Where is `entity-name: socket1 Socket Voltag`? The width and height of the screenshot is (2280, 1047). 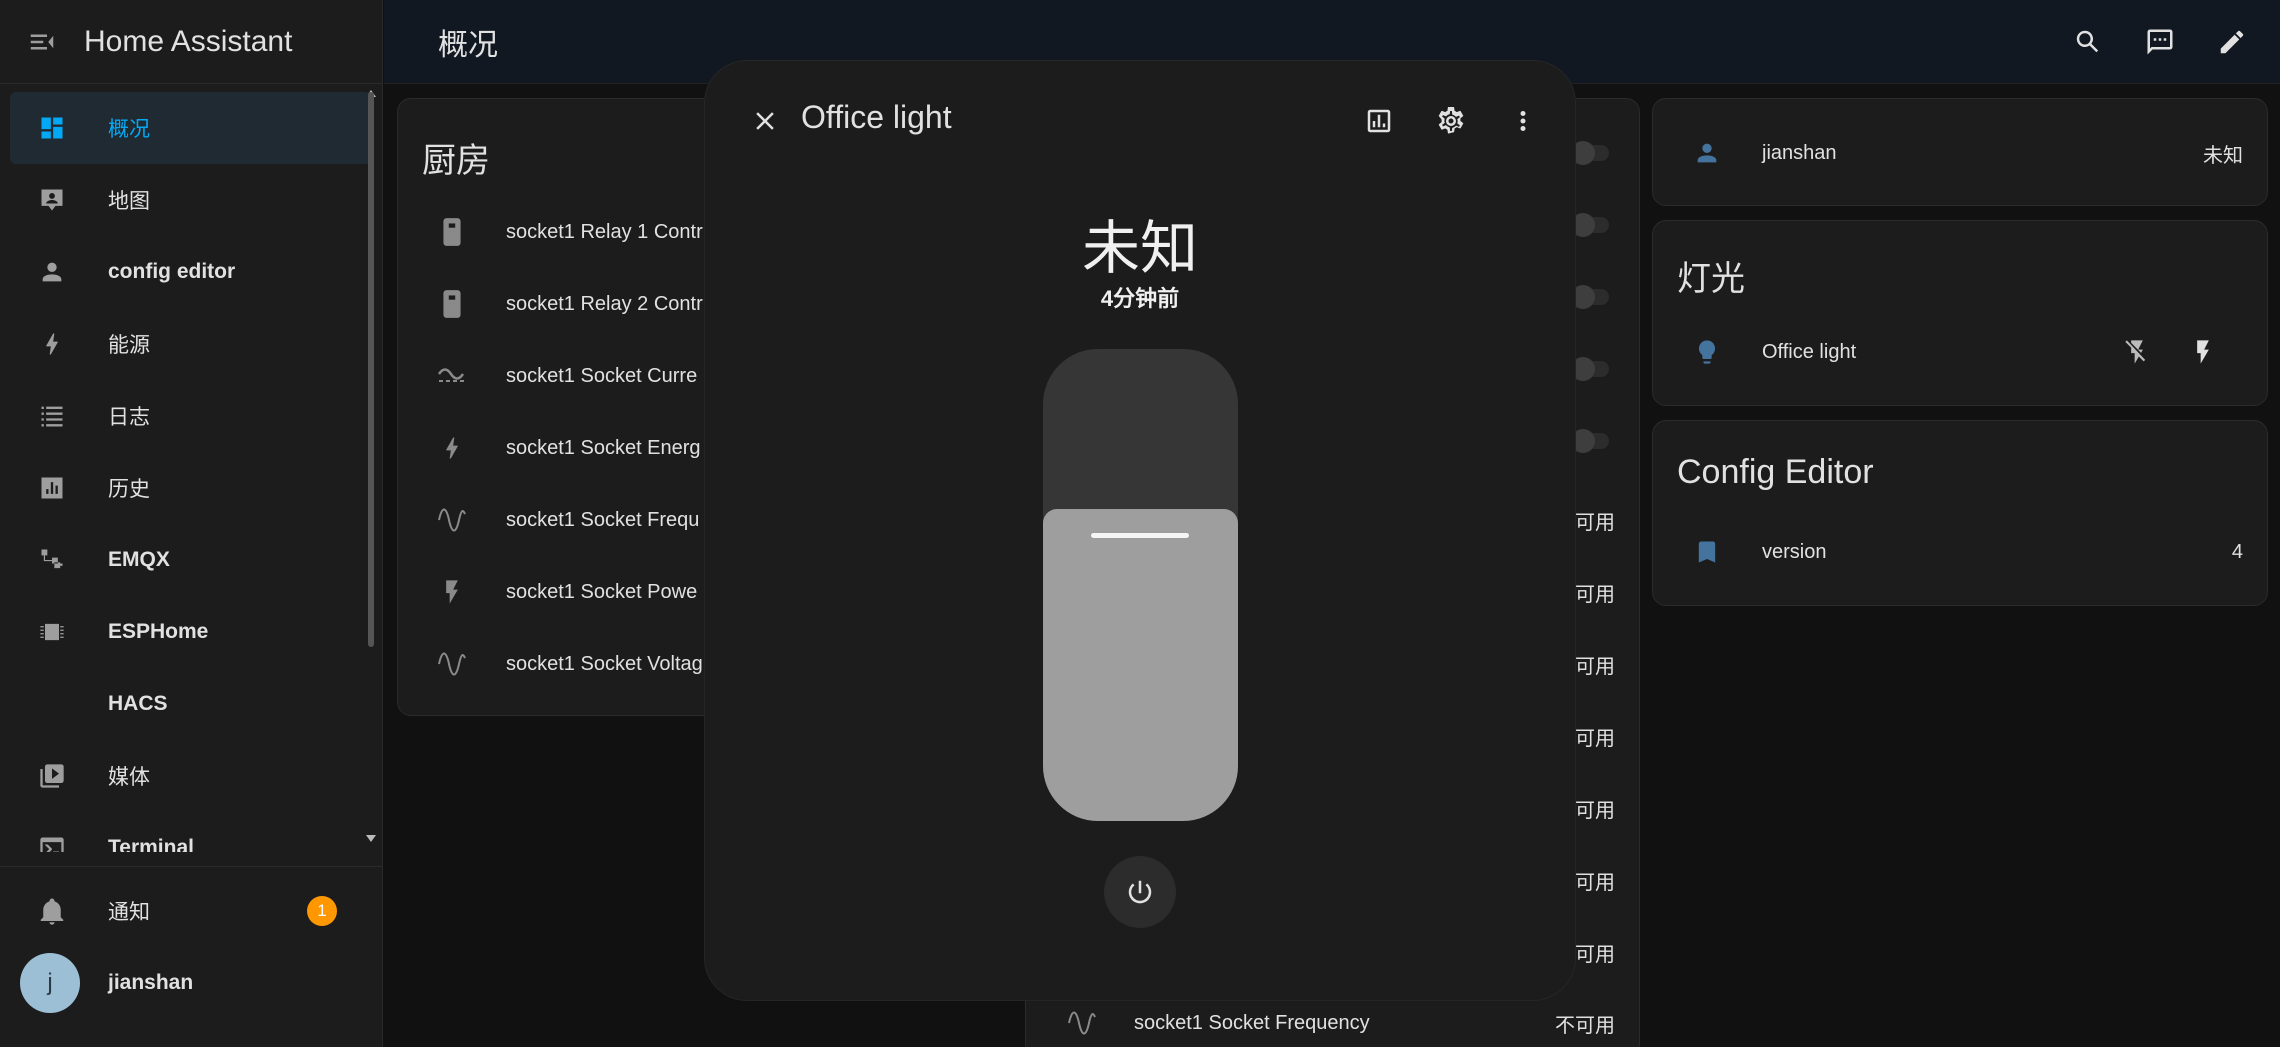
entity-name: socket1 Socket Voltag is located at coordinates (604, 663).